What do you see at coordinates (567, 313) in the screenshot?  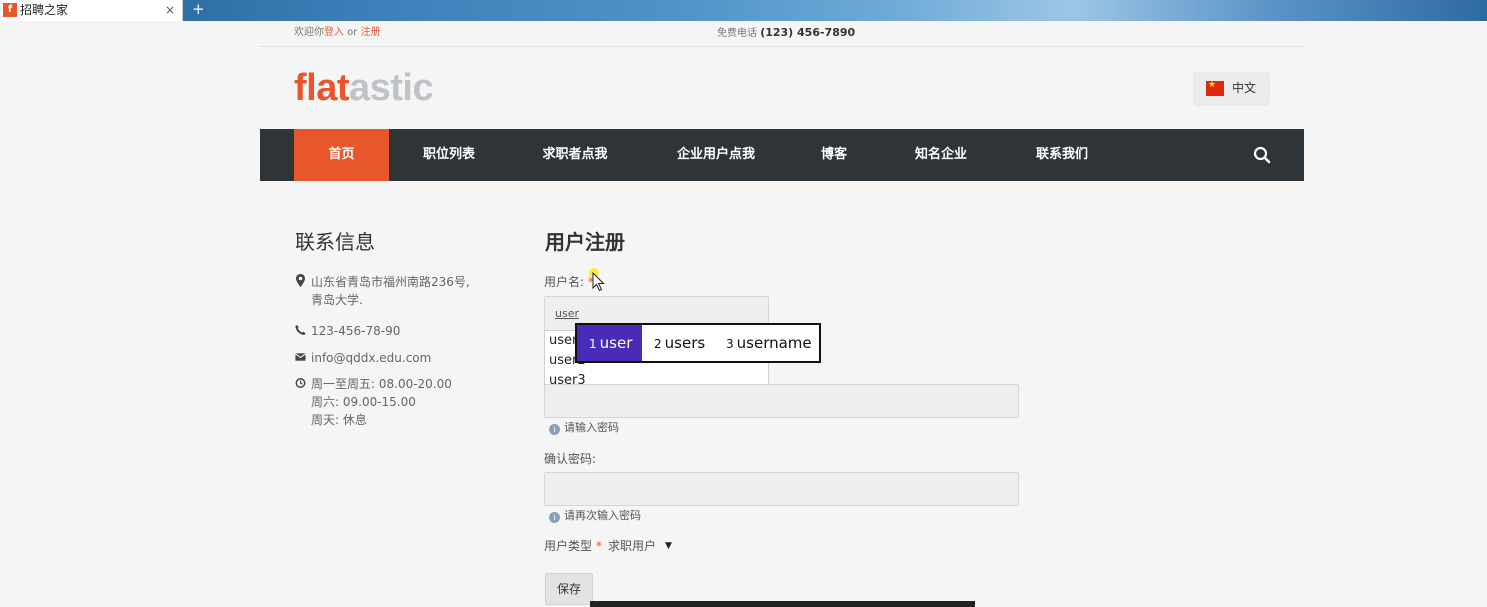 I see `username-value: user` at bounding box center [567, 313].